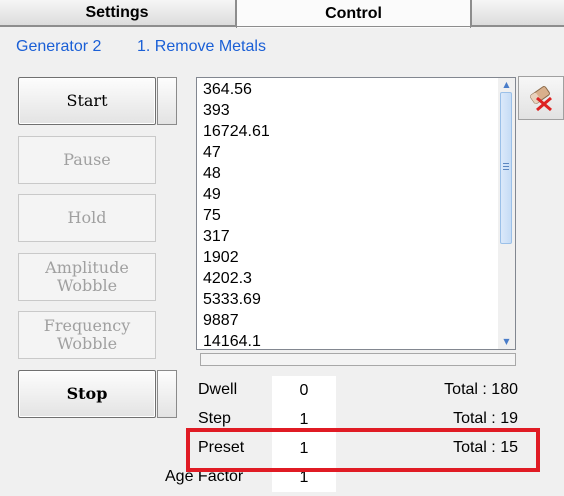 This screenshot has height=496, width=564. What do you see at coordinates (218, 389) in the screenshot?
I see `dwell-label: Dwell` at bounding box center [218, 389].